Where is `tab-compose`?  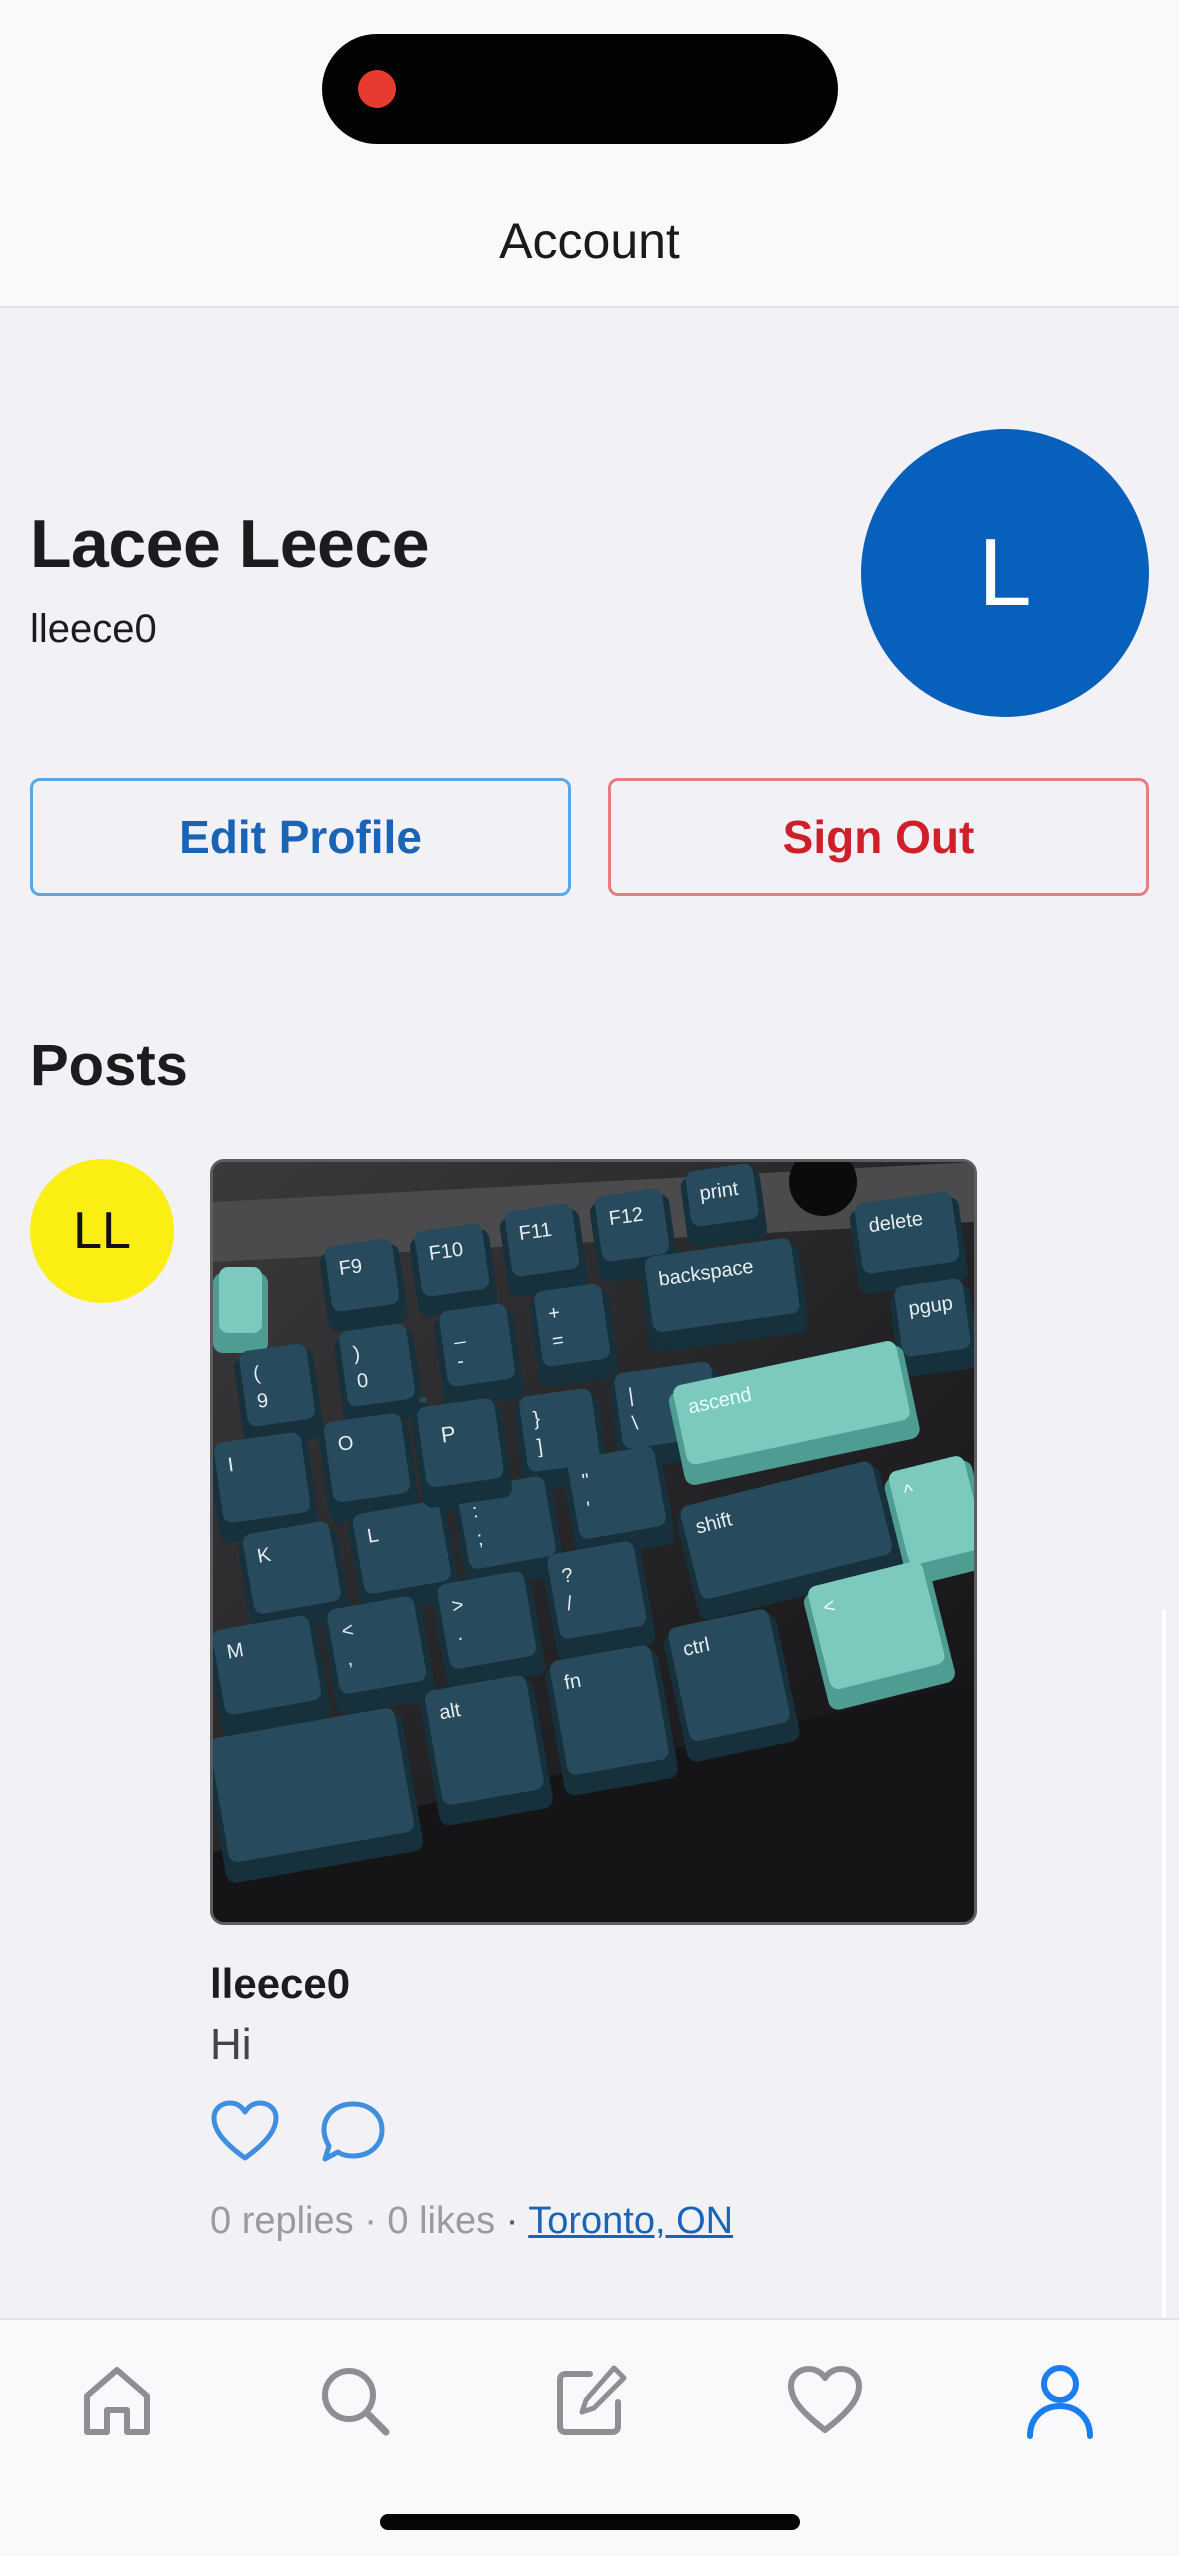 tab-compose is located at coordinates (590, 2400).